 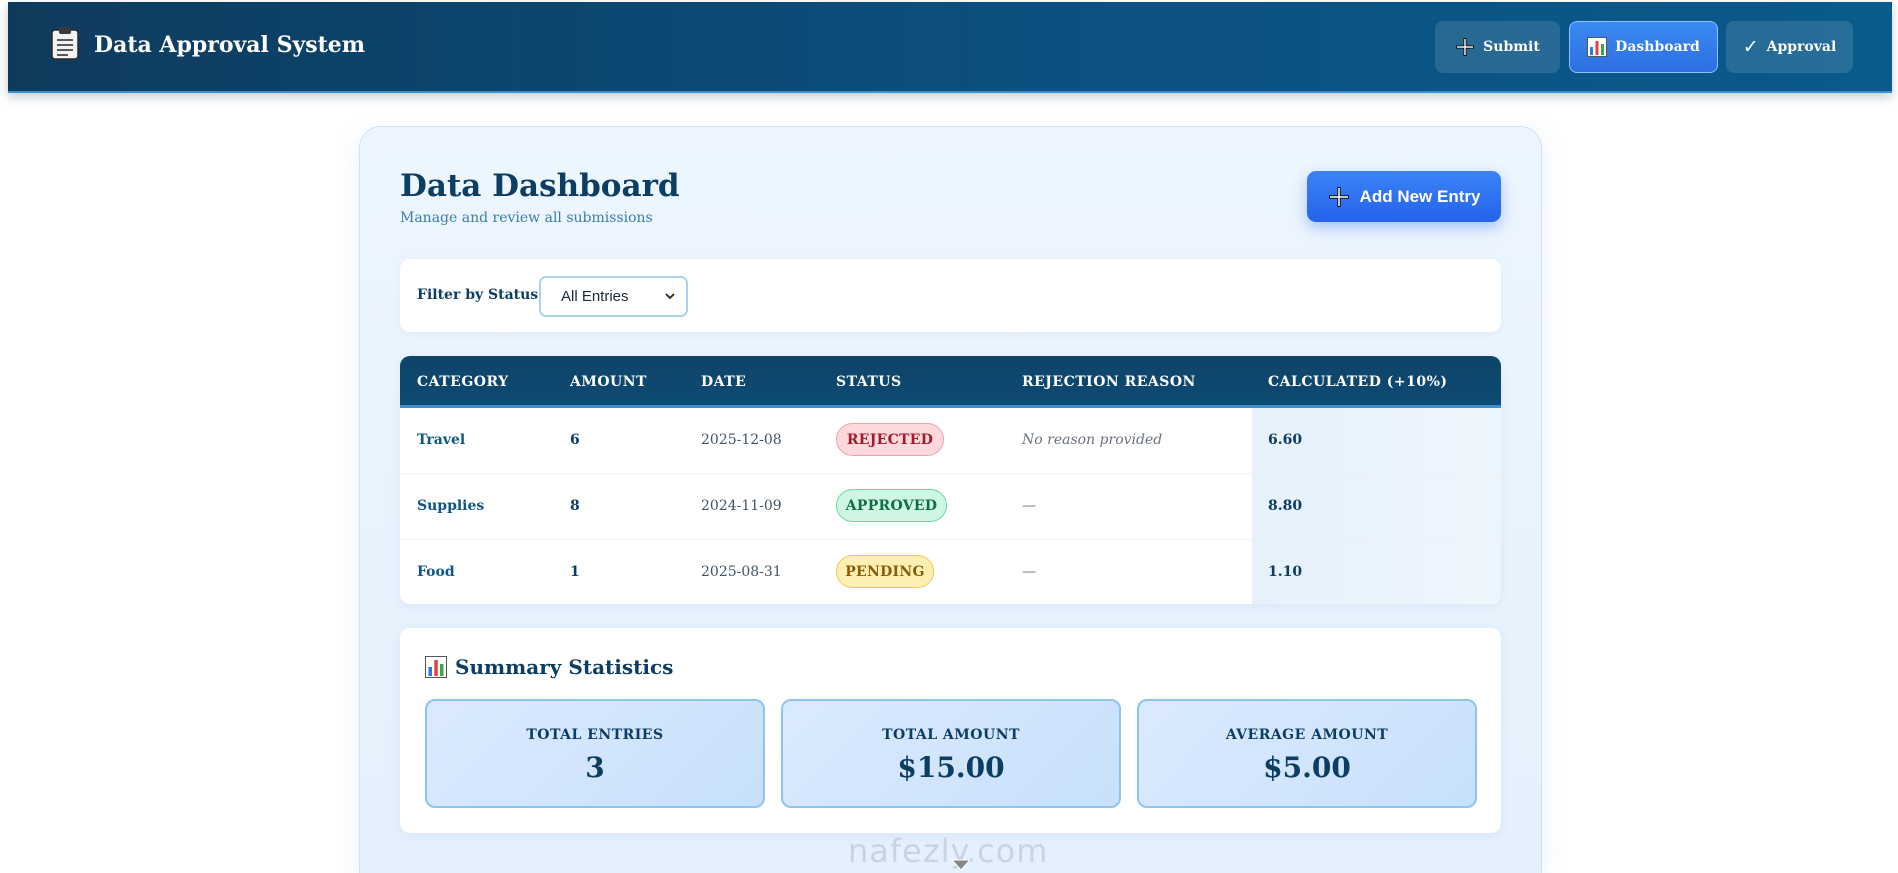 What do you see at coordinates (480, 295) in the screenshot?
I see `filter-label: Filter by Status:` at bounding box center [480, 295].